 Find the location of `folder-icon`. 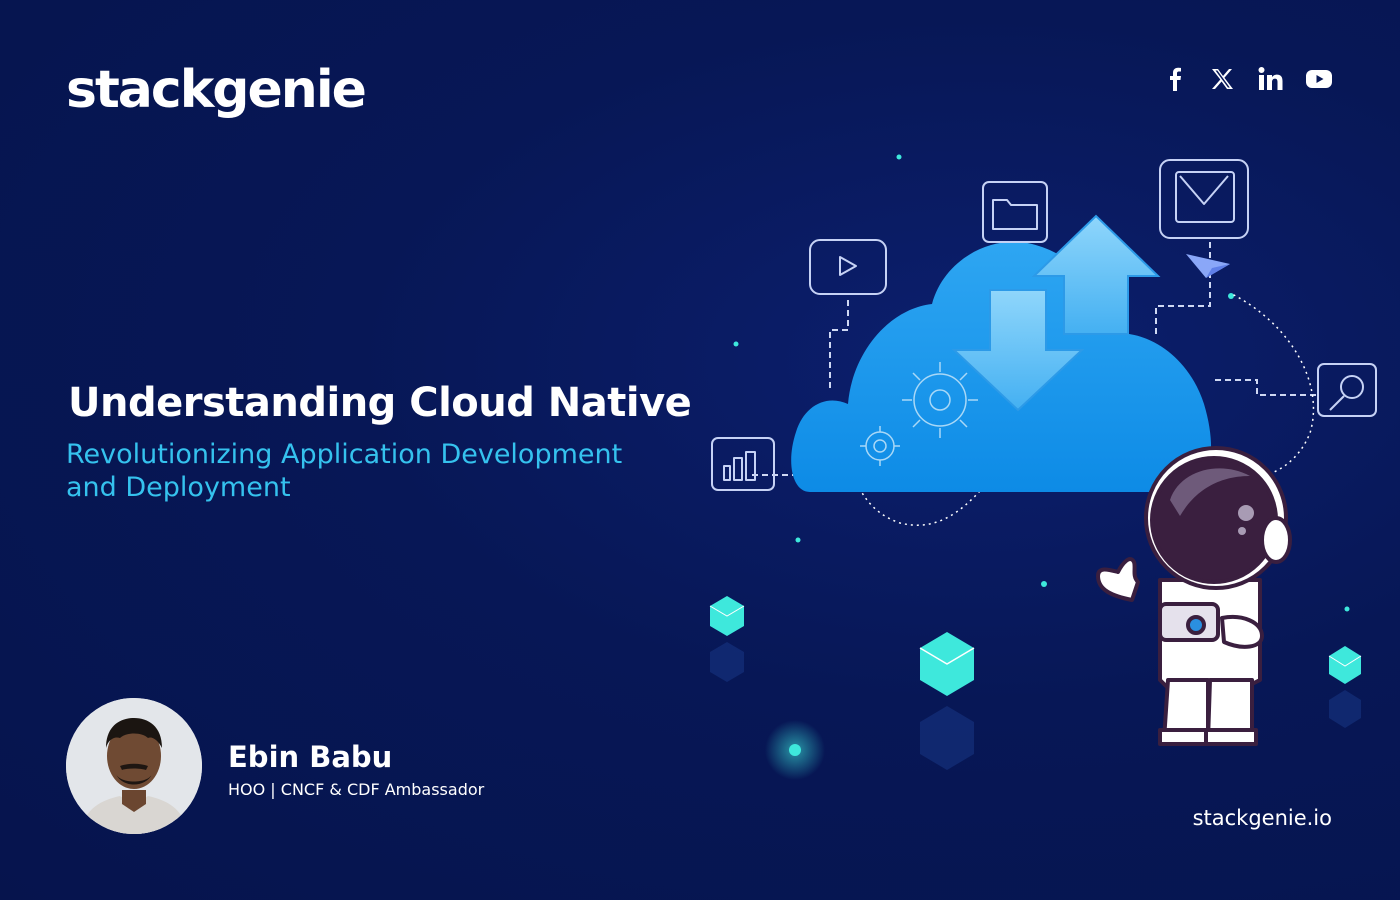

folder-icon is located at coordinates (1015, 212).